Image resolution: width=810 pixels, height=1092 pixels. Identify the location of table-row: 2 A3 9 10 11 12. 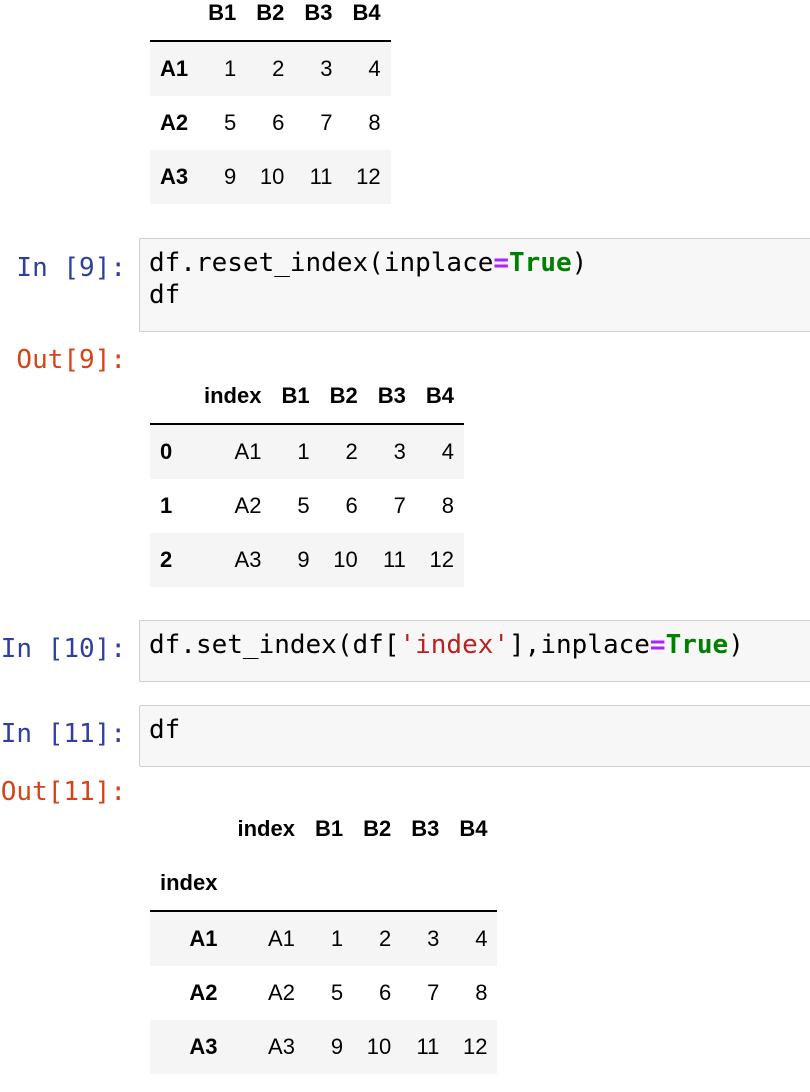
(307, 560).